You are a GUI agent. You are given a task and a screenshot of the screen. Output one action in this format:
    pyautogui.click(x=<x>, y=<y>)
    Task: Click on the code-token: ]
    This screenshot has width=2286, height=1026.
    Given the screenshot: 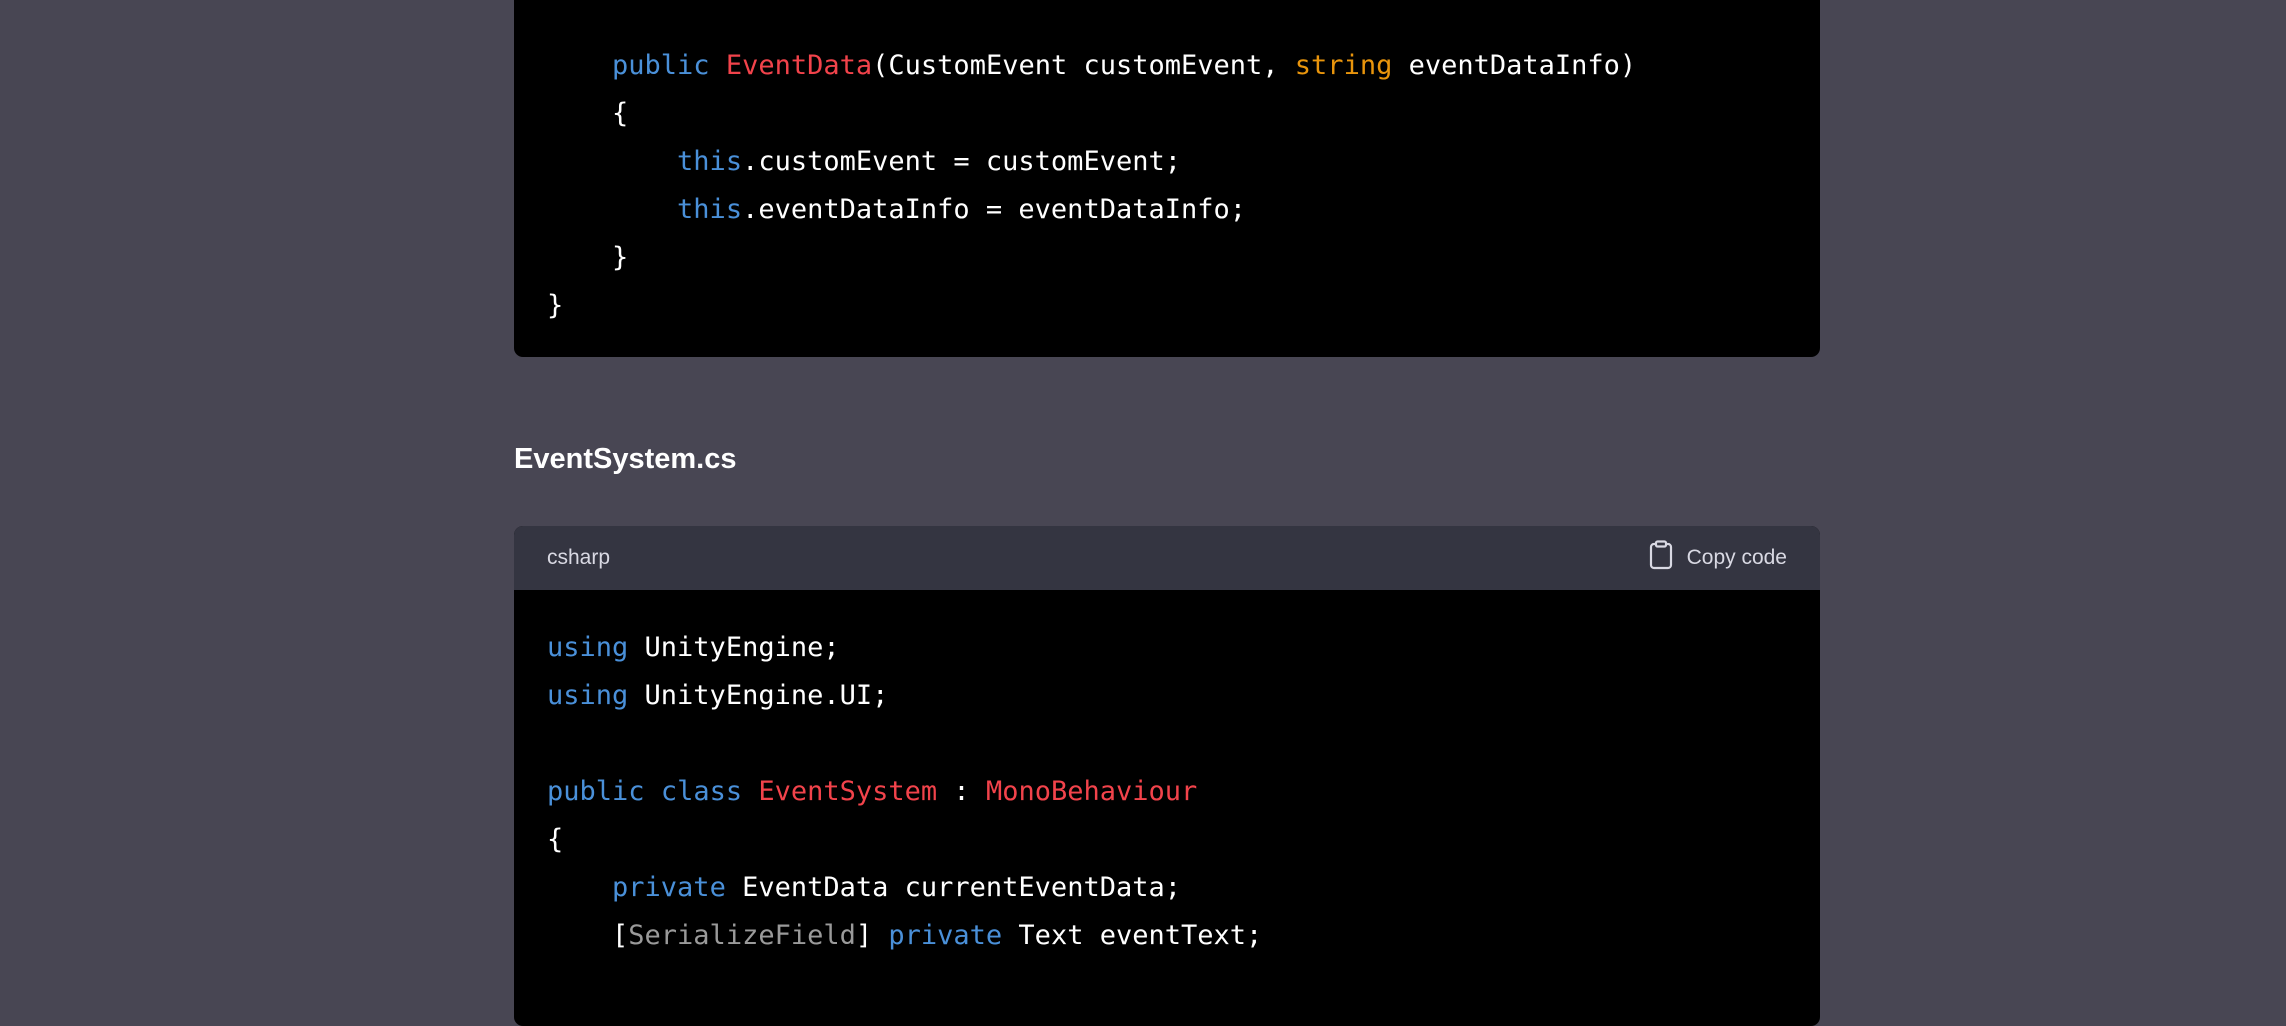 What is the action you would take?
    pyautogui.click(x=872, y=935)
    